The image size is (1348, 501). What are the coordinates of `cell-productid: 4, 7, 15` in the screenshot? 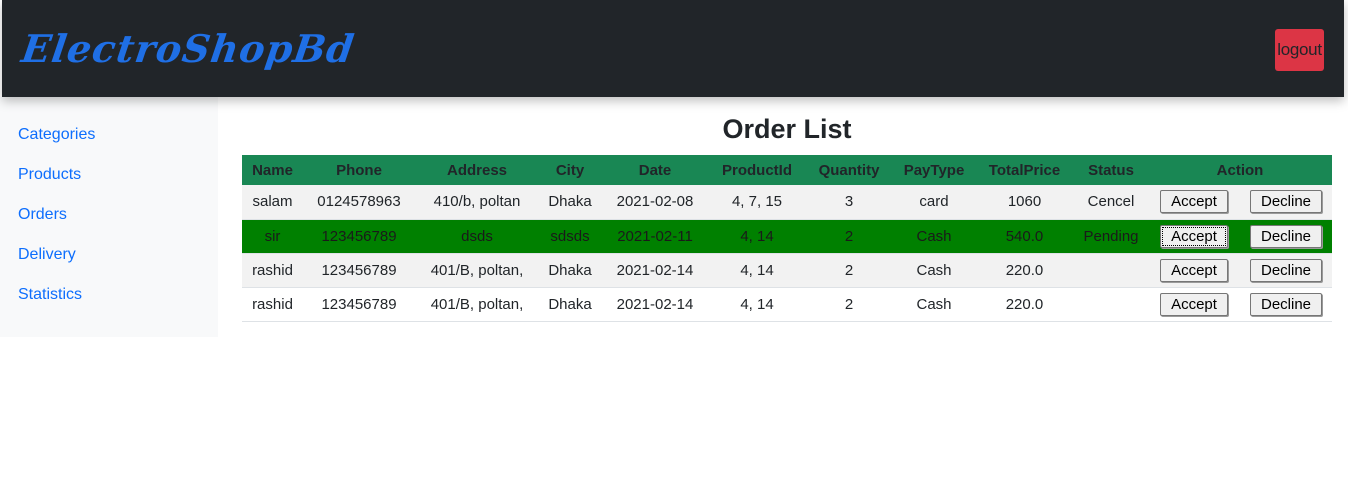 It's located at (757, 202).